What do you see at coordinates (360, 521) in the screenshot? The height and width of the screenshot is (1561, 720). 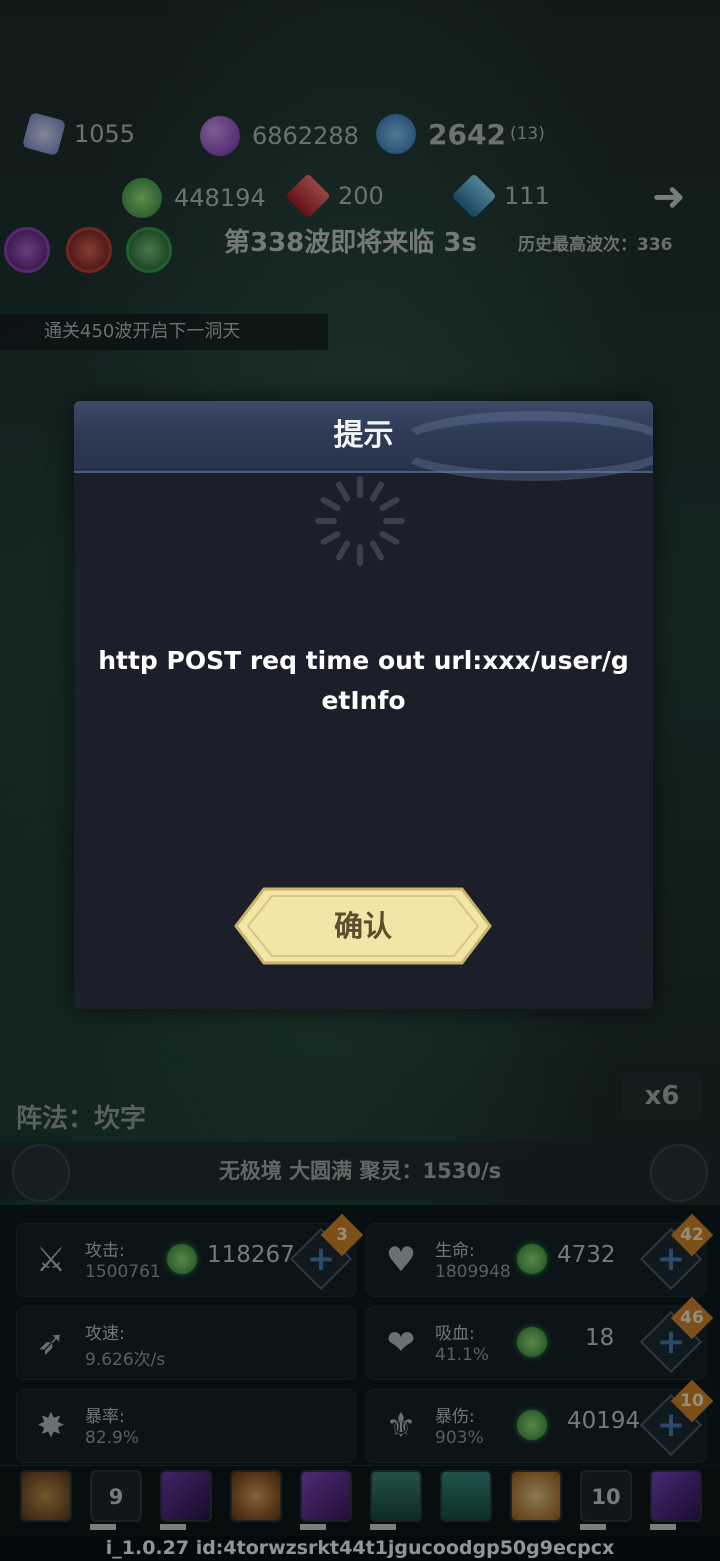 I see `loading-spinner-icon` at bounding box center [360, 521].